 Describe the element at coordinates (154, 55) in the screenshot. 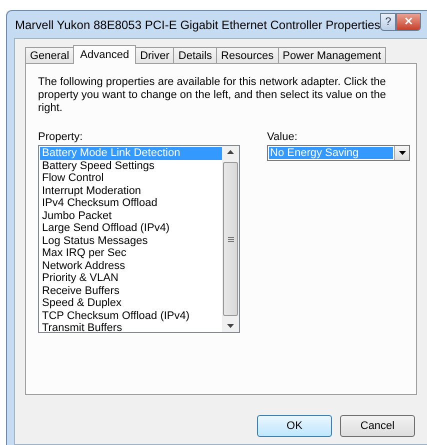

I see `tab: Driver` at that location.